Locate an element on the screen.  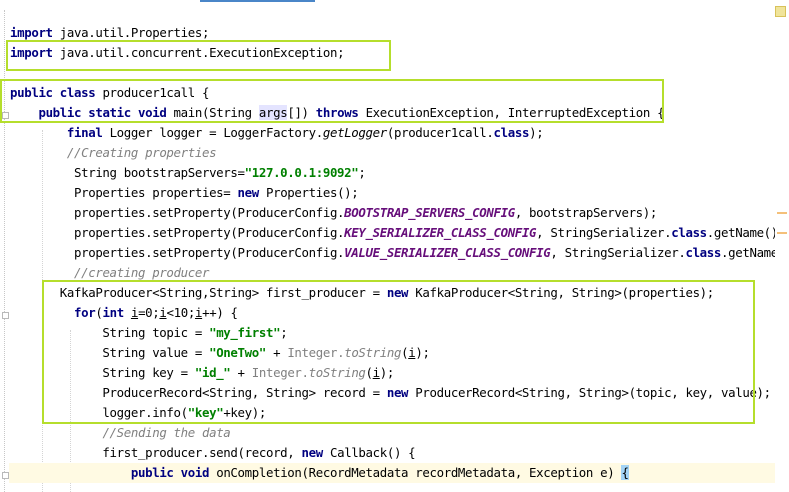
code-token: Callback() { is located at coordinates (369, 452).